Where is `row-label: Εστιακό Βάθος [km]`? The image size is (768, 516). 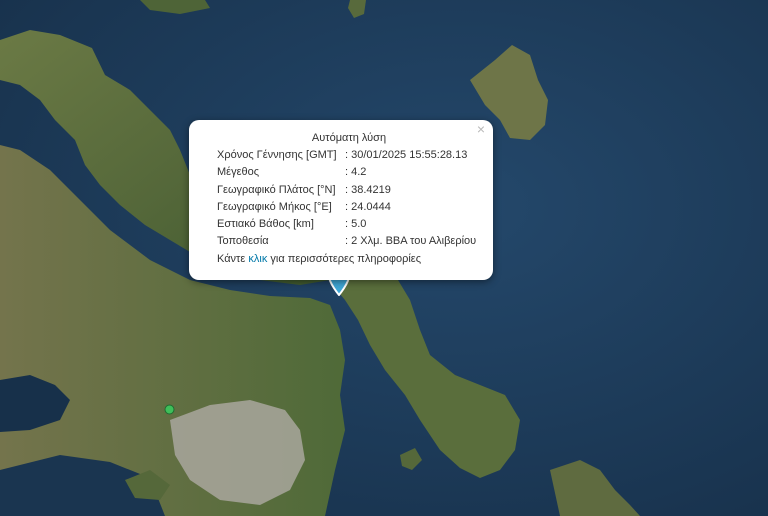 row-label: Εστιακό Βάθος [km] is located at coordinates (265, 224).